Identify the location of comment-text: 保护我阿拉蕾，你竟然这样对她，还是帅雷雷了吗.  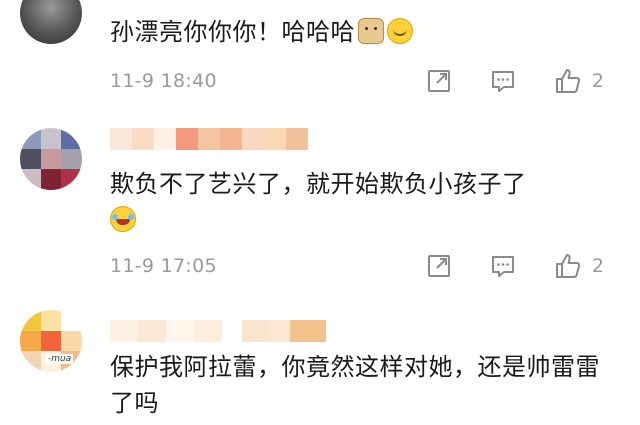
(361, 385).